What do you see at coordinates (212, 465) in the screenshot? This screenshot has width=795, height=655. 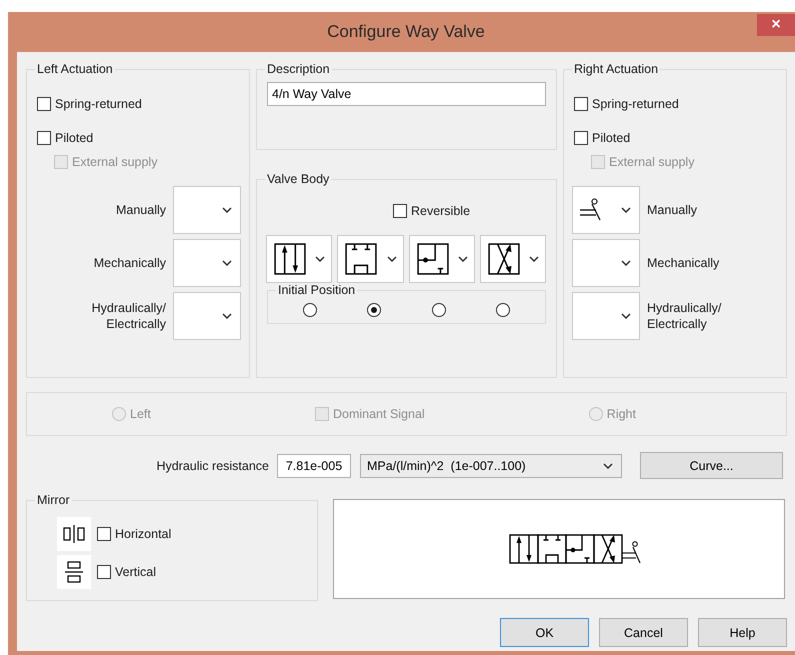 I see `field-label: Hydraulic resistance` at bounding box center [212, 465].